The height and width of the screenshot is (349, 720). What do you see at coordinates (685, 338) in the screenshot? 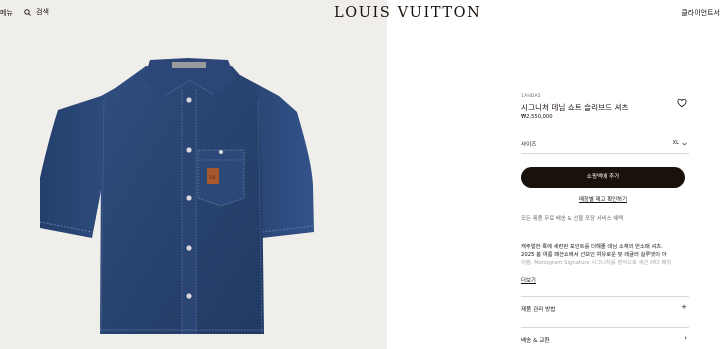
I see `chevron-right-icon: ›` at bounding box center [685, 338].